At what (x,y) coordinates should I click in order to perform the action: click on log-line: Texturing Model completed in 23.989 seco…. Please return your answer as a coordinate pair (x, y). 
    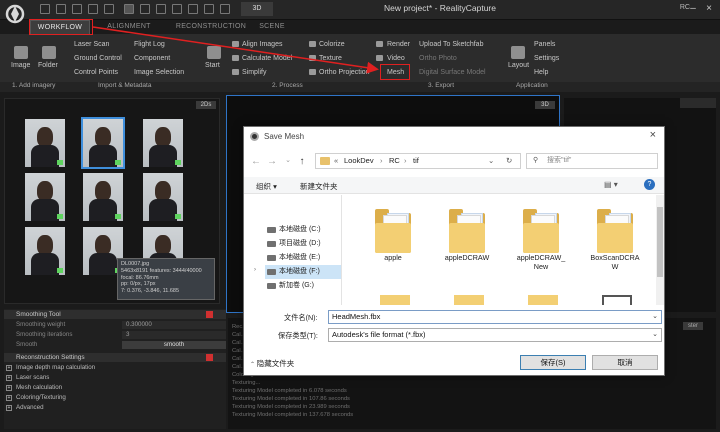
    Looking at the image, I should click on (291, 407).